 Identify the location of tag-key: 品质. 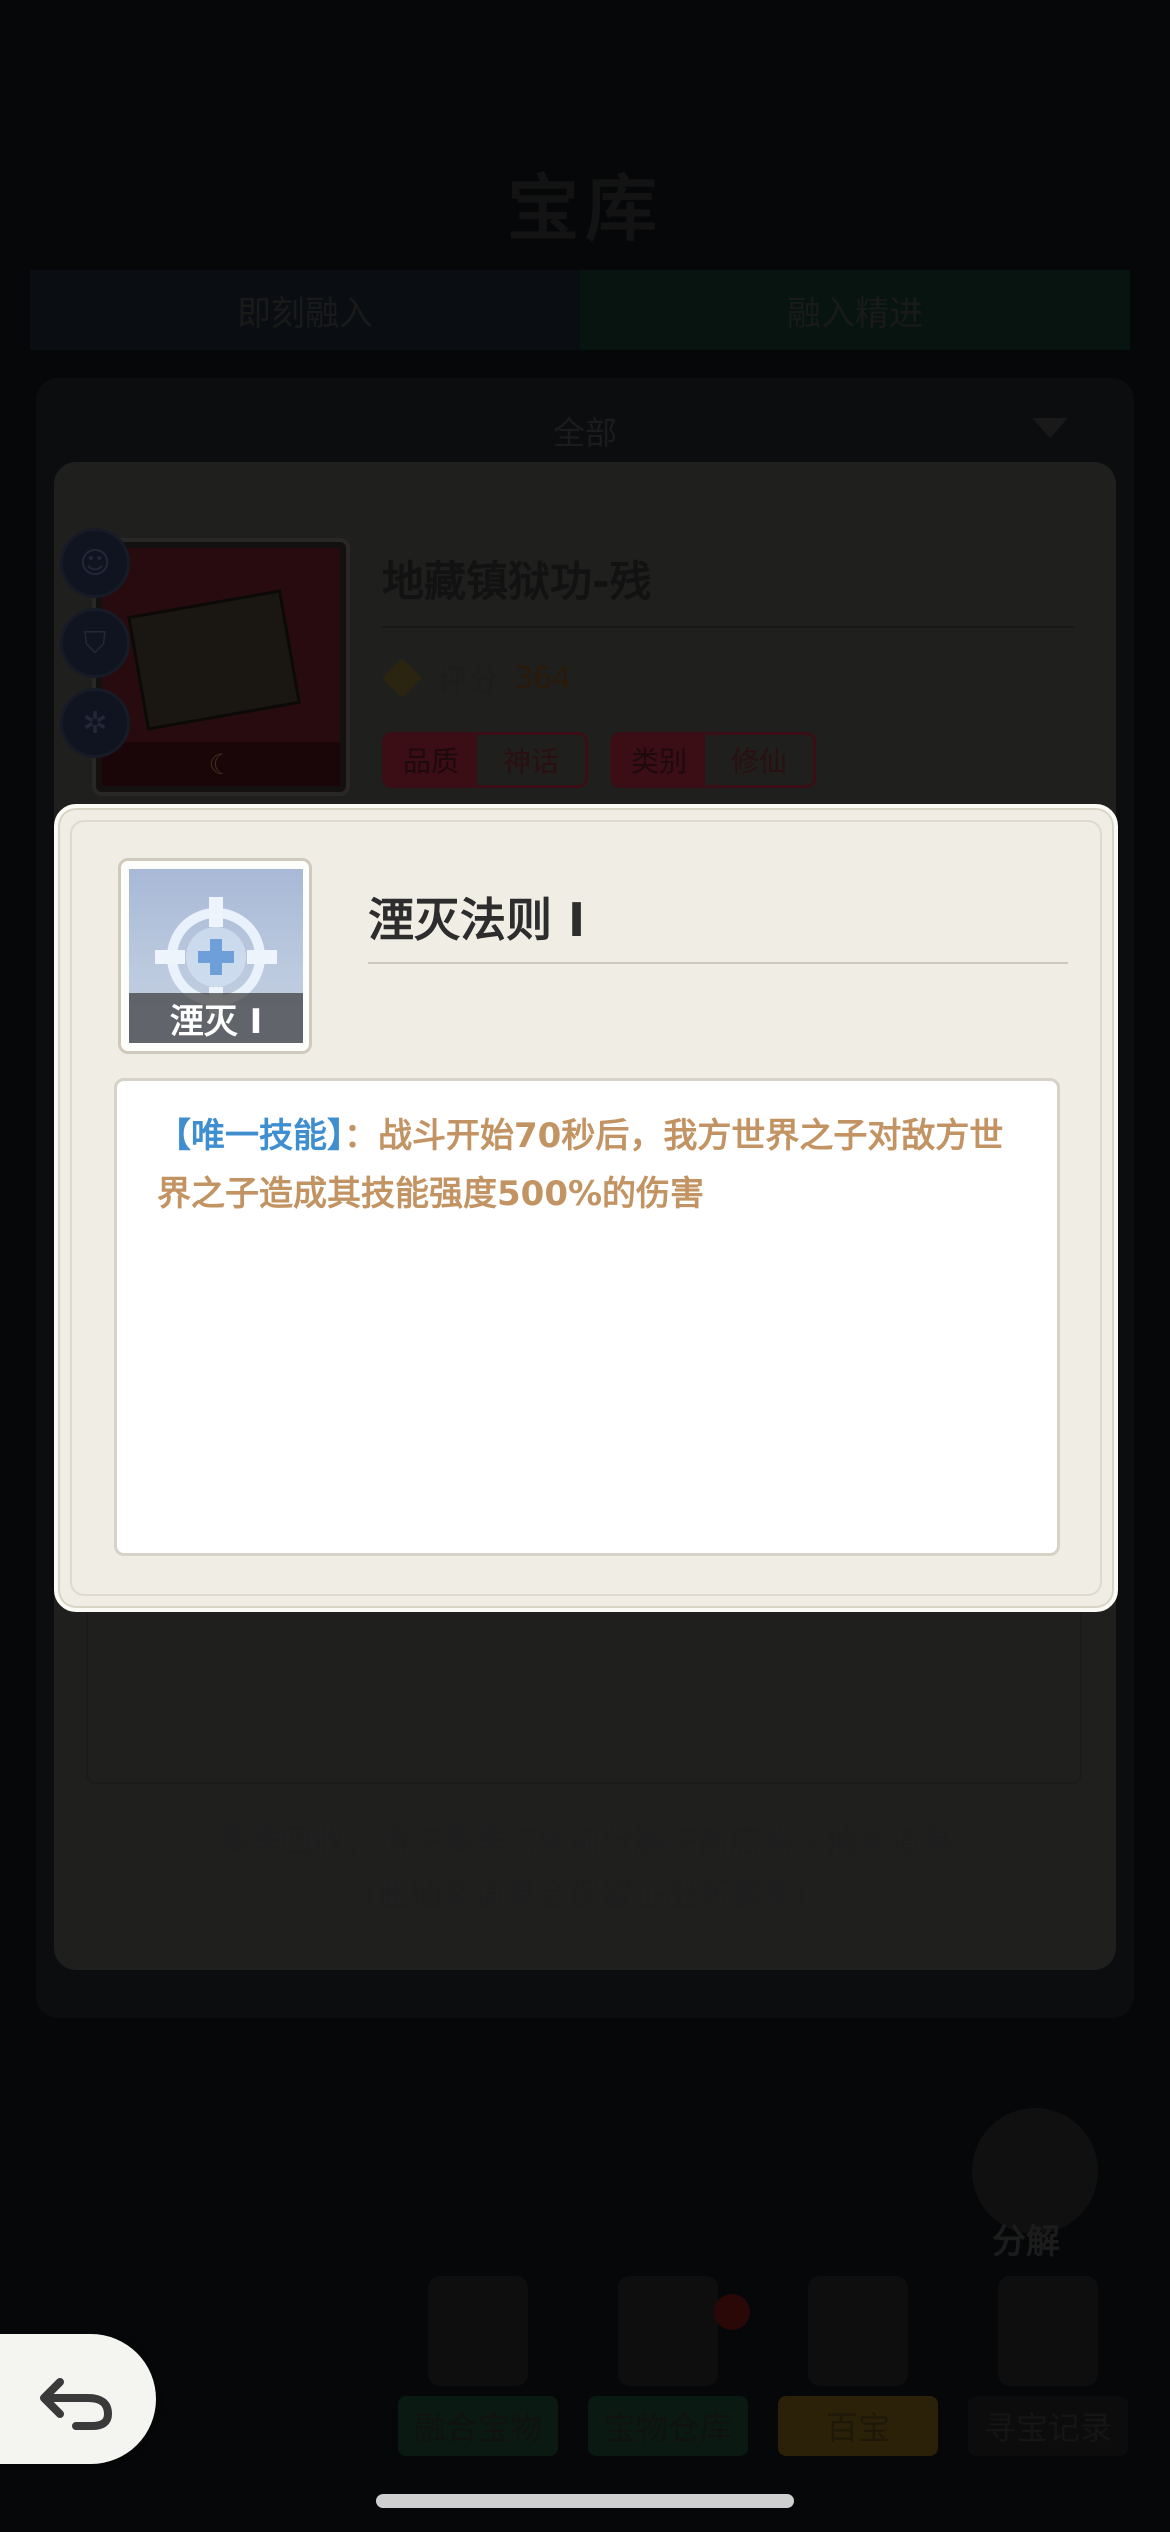
(431, 760).